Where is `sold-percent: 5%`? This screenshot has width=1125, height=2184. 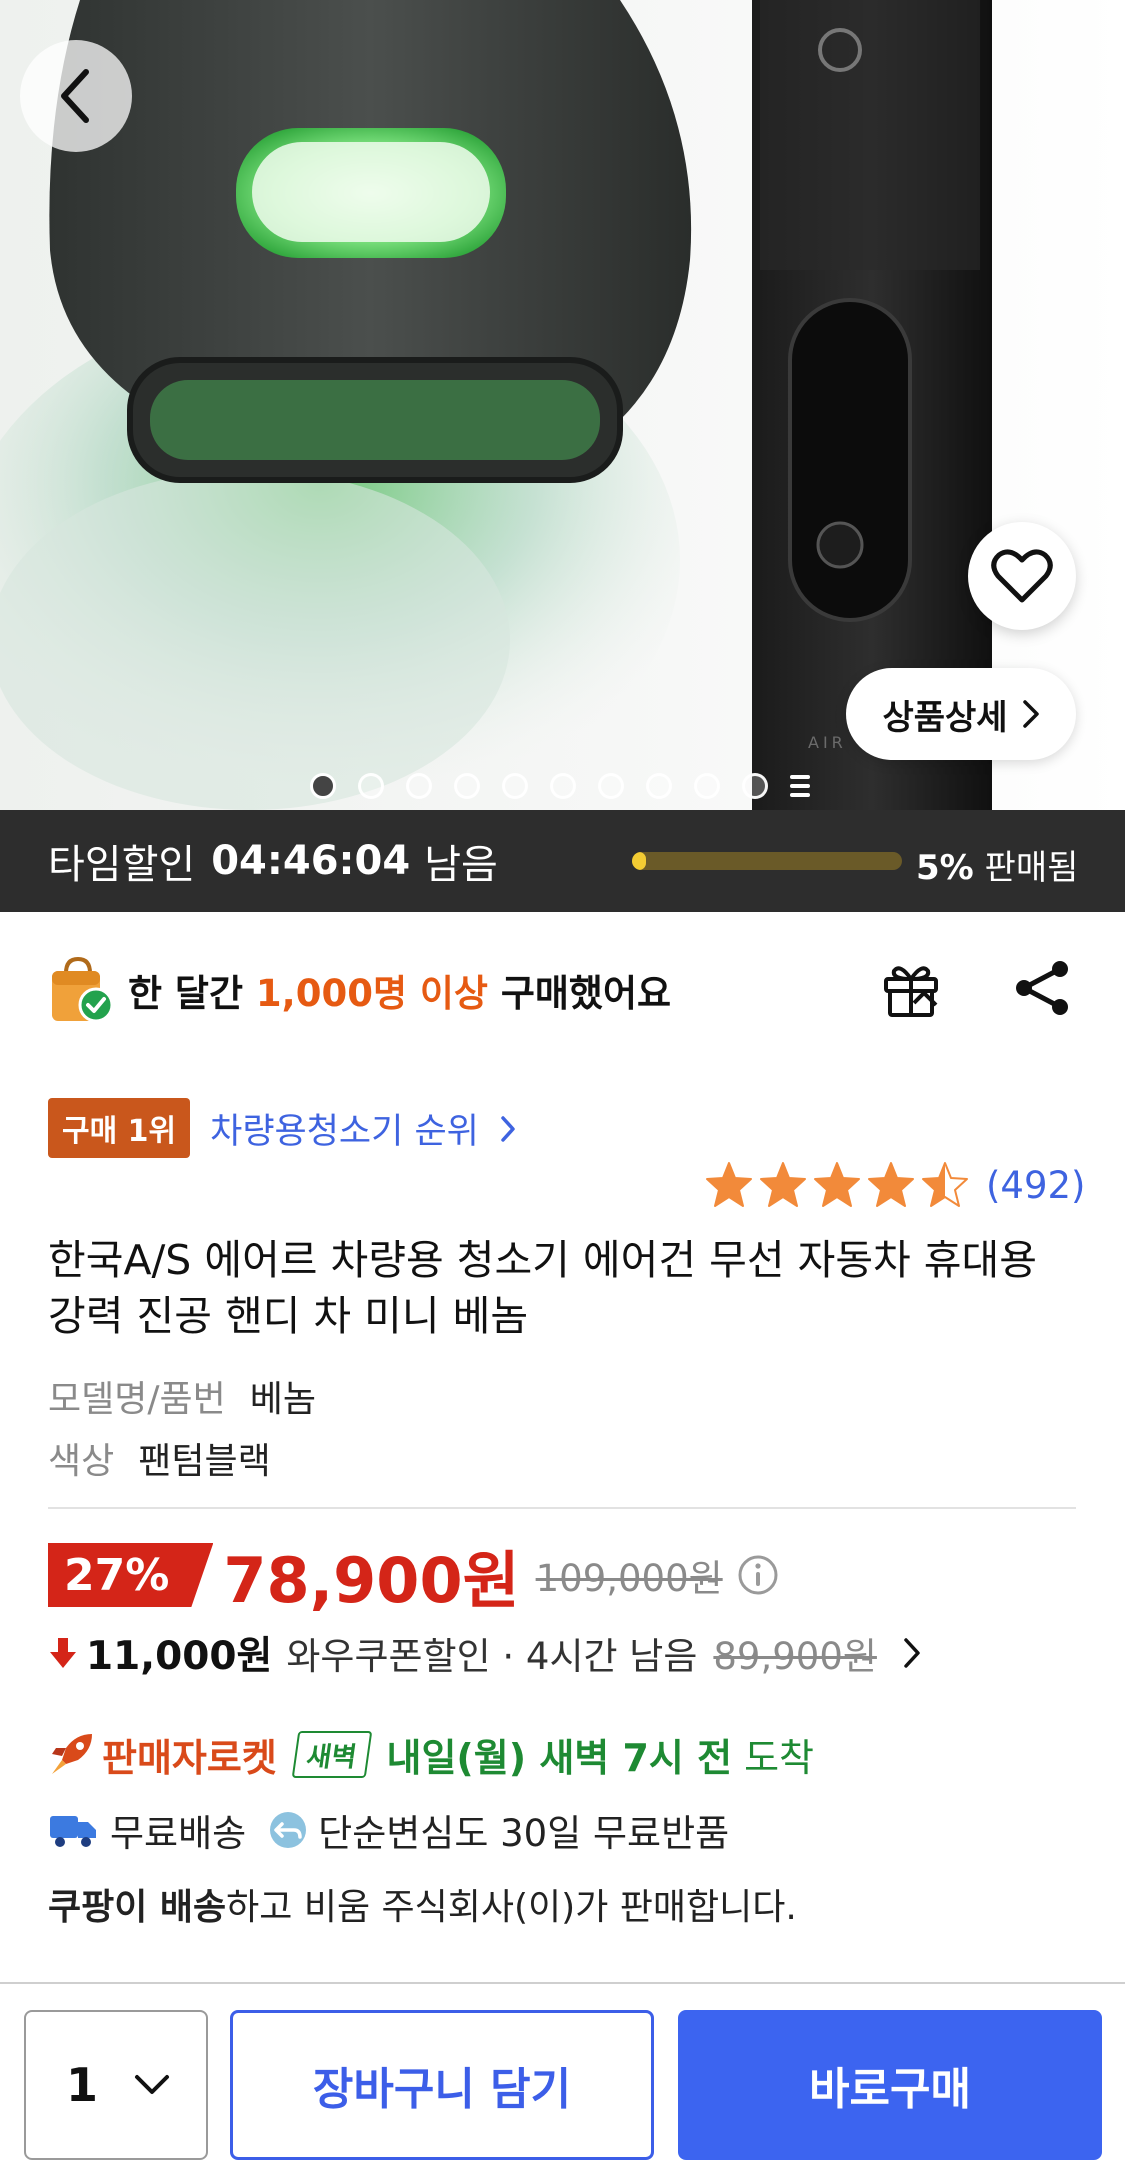
sold-percent: 5% is located at coordinates (945, 868).